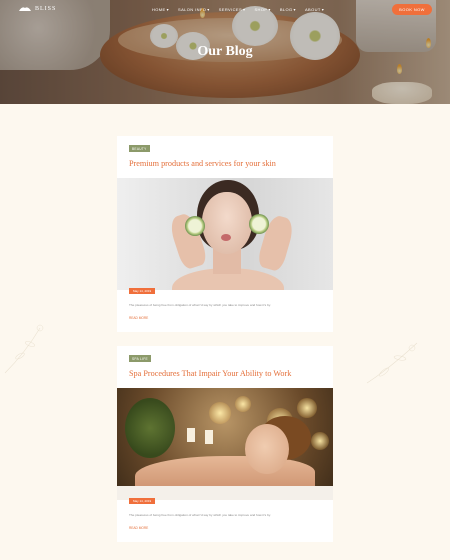 This screenshot has height=560, width=450. I want to click on nav-item-services: SERVICES ▾, so click(232, 9).